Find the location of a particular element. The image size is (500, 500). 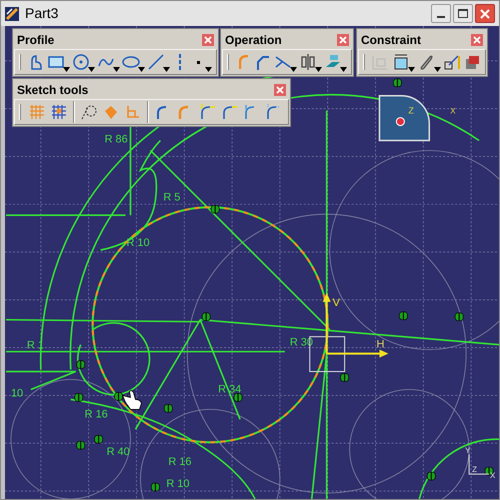

arcbuild-tool-icon is located at coordinates (273, 112).